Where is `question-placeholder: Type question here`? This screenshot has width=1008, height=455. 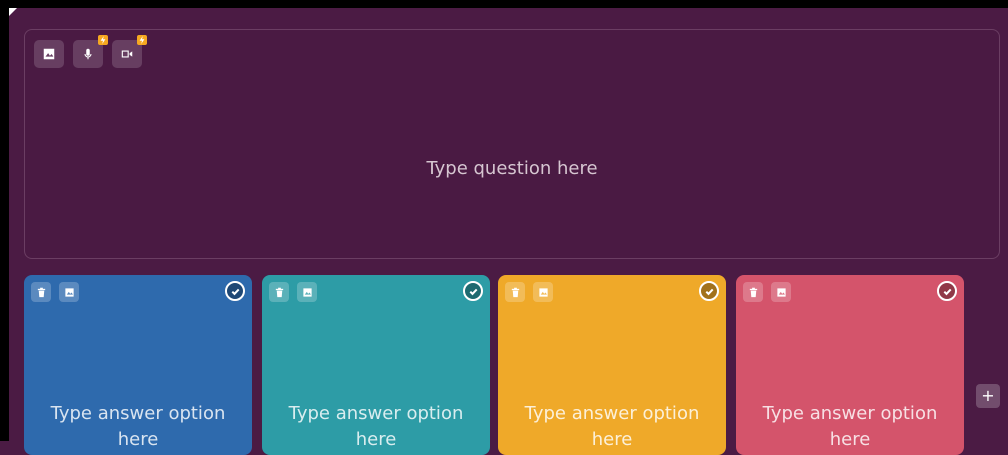
question-placeholder: Type question here is located at coordinates (512, 168).